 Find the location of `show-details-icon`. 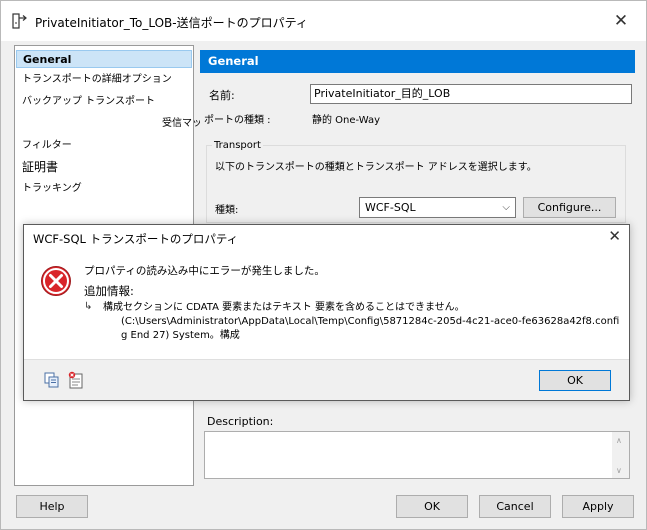

show-details-icon is located at coordinates (76, 380).